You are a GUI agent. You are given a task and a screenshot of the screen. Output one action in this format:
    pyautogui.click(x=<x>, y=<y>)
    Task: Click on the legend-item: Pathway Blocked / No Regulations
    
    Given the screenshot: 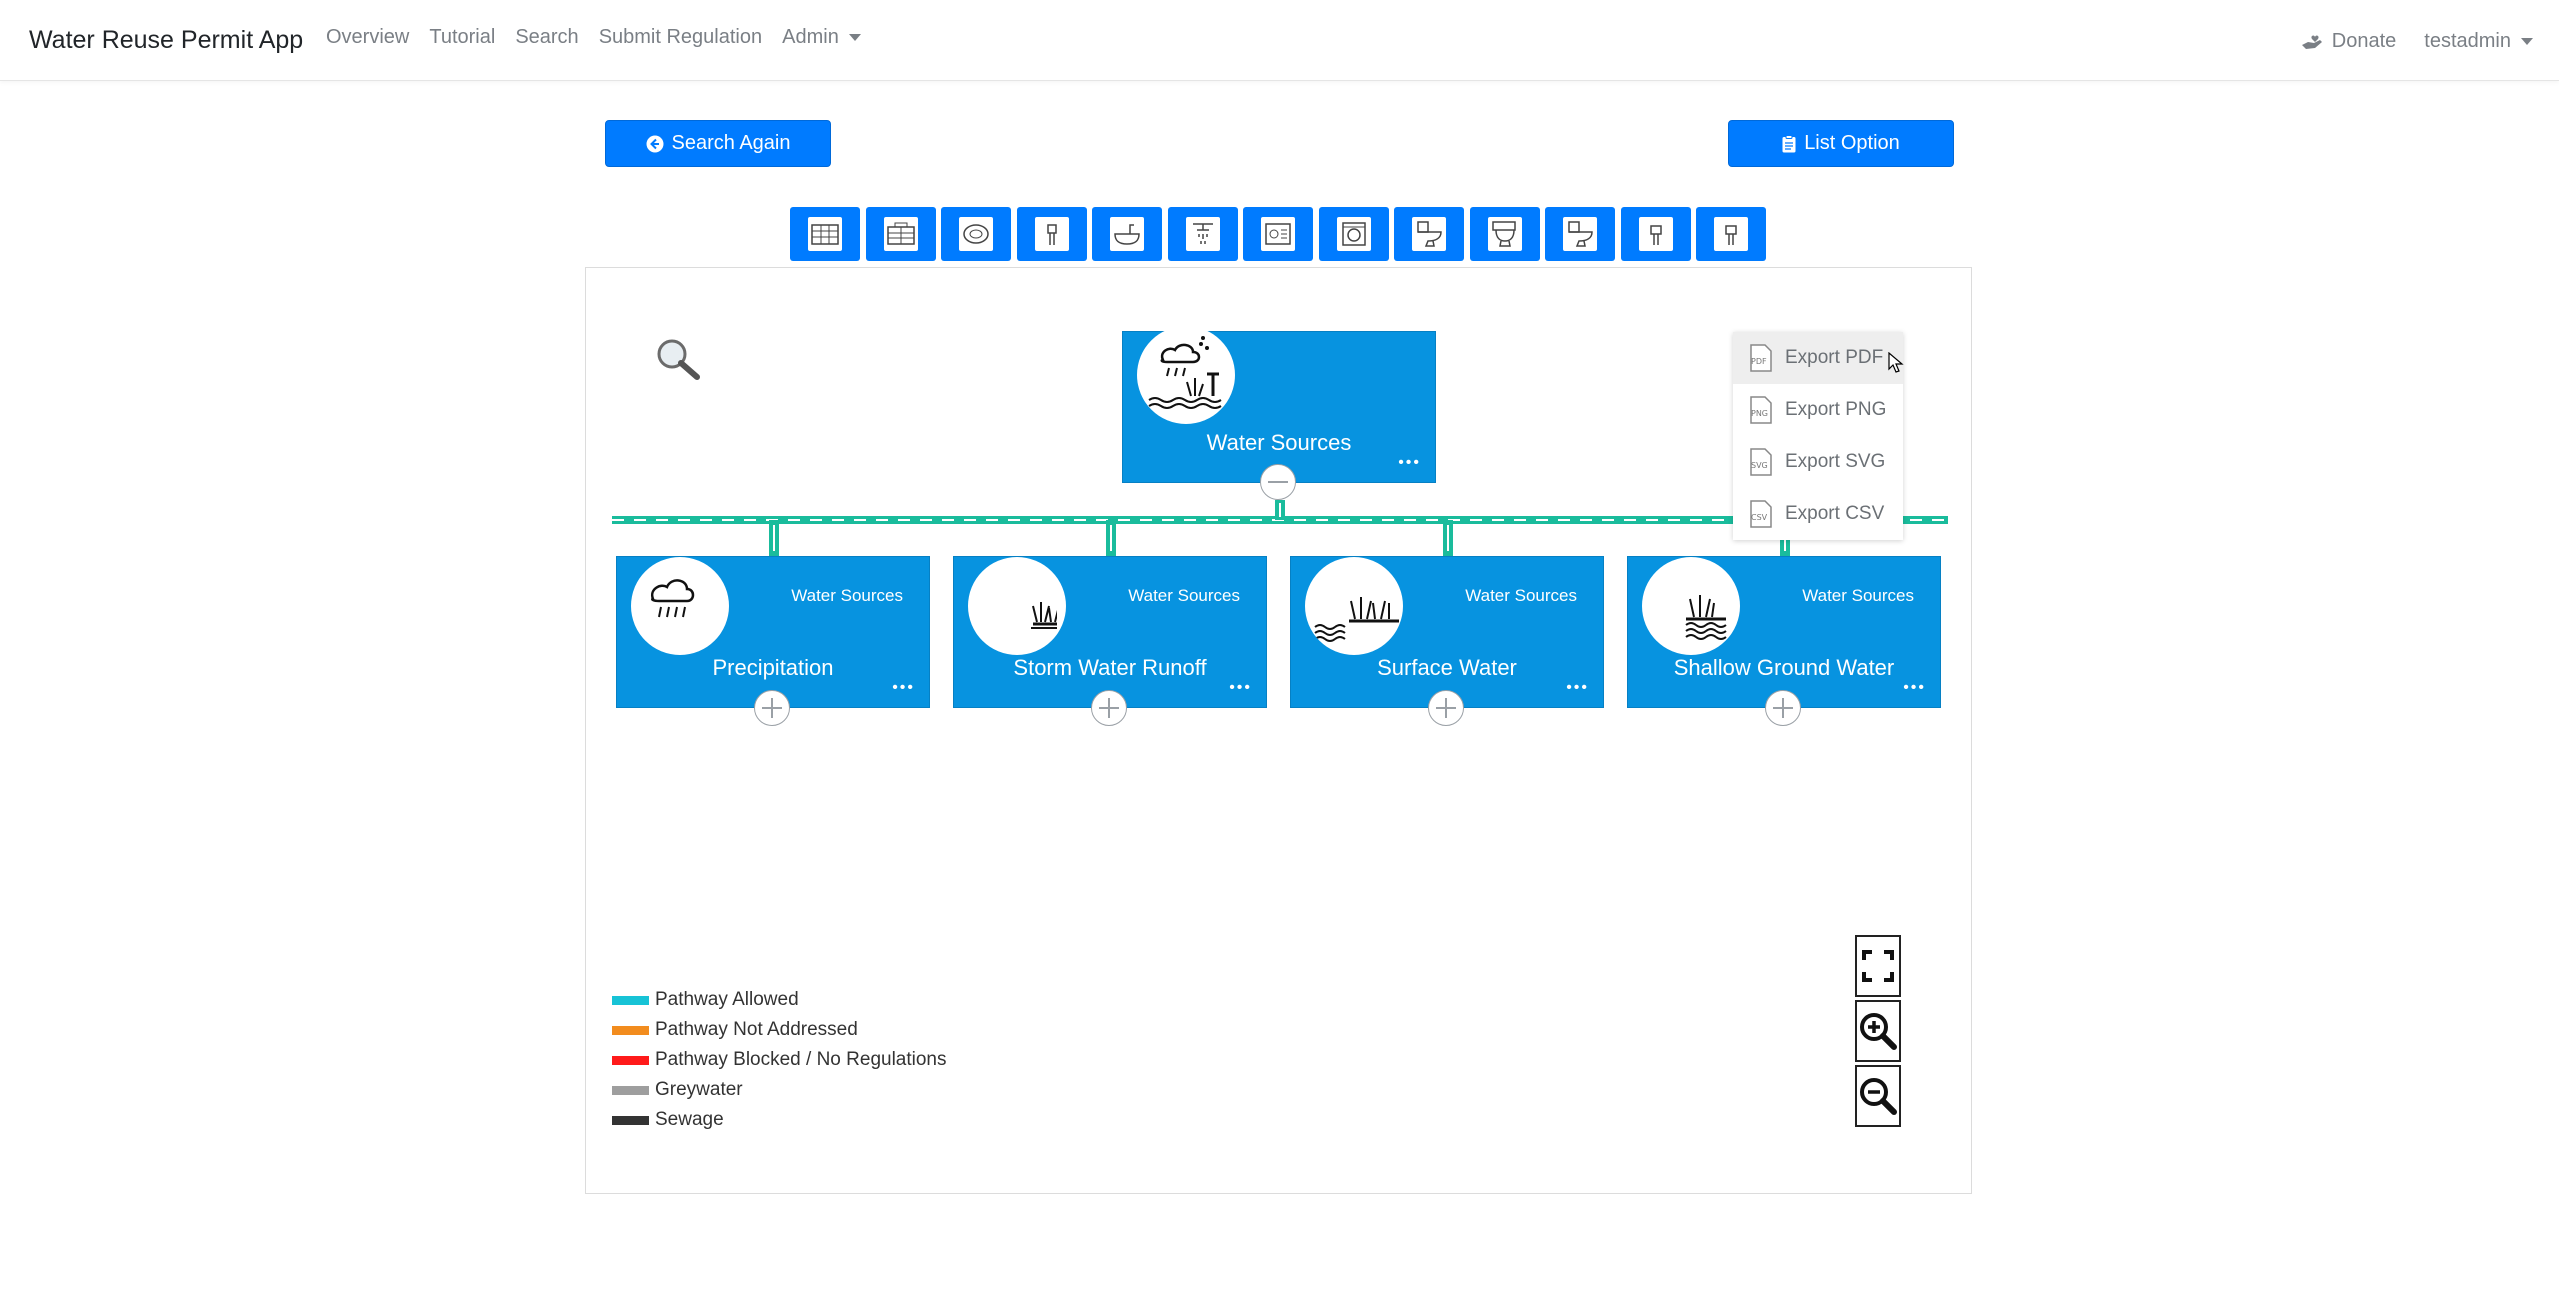 What is the action you would take?
    pyautogui.click(x=779, y=1060)
    